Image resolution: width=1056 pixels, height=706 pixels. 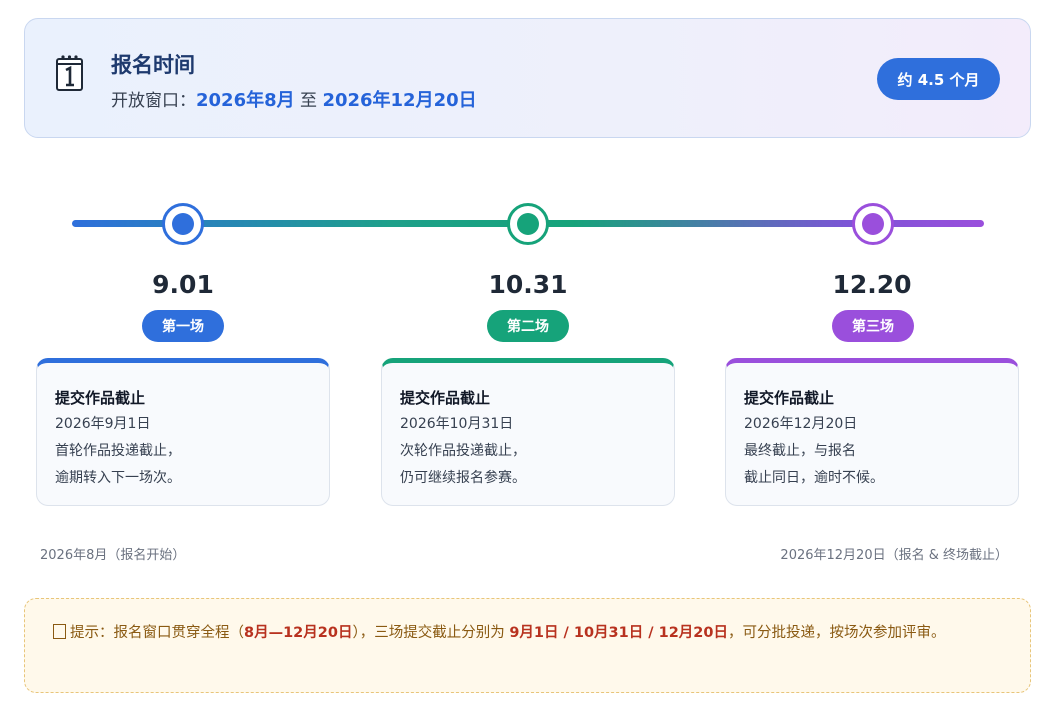 What do you see at coordinates (873, 326) in the screenshot?
I see `round-badge-third: 第三场` at bounding box center [873, 326].